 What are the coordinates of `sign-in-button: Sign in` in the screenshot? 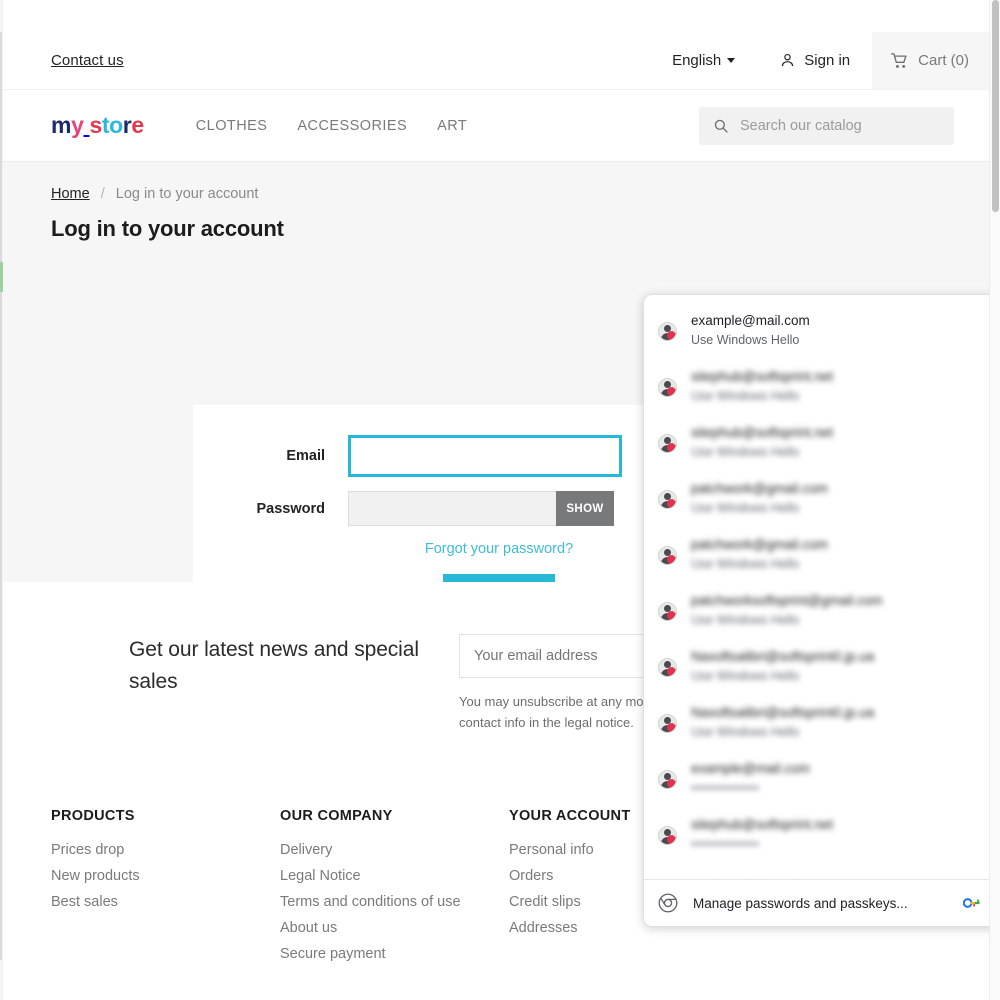 It's located at (814, 60).